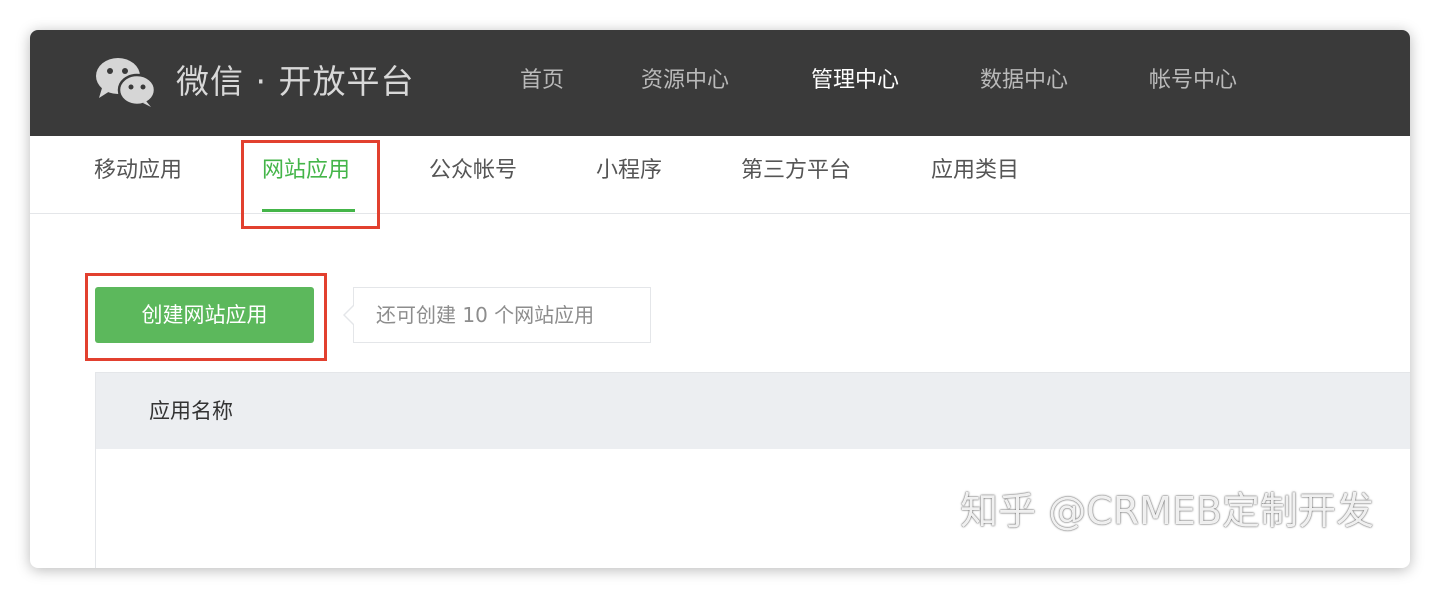  I want to click on tab-app-categories: 应用类目, so click(975, 171).